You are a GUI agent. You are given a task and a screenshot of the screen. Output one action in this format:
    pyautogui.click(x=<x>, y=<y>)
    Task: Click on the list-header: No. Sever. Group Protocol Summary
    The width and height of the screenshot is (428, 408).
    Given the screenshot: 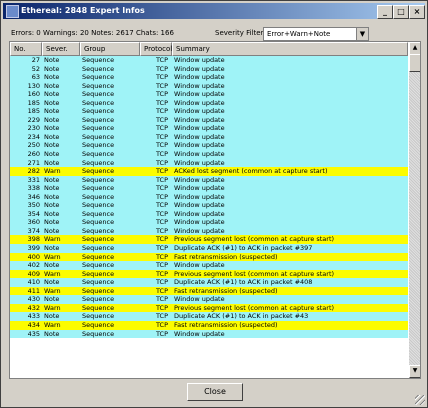 What is the action you would take?
    pyautogui.click(x=209, y=49)
    